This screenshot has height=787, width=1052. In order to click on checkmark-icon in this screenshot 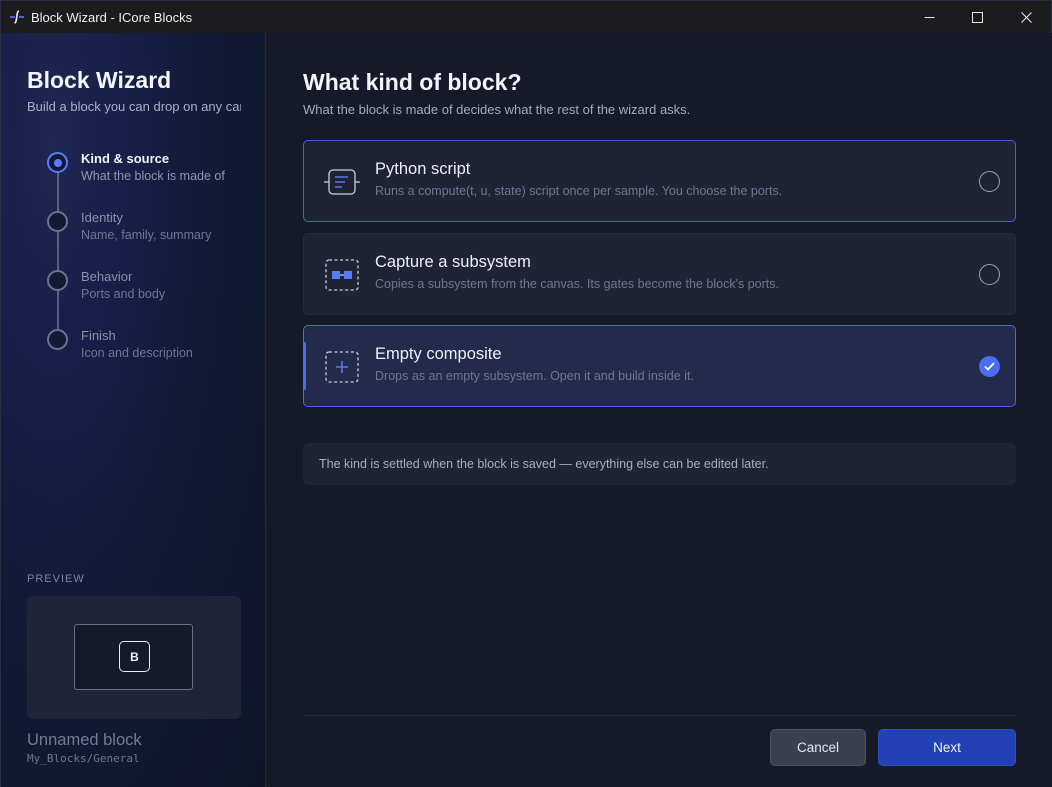, I will do `click(989, 366)`.